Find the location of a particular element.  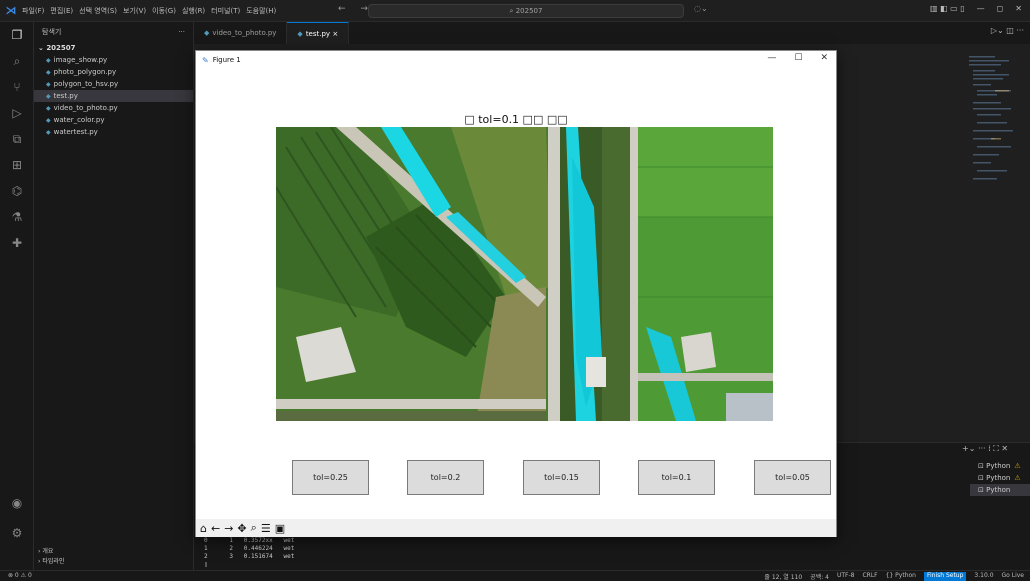

figure-window-controls: — ☐ ✕ is located at coordinates (797, 58).